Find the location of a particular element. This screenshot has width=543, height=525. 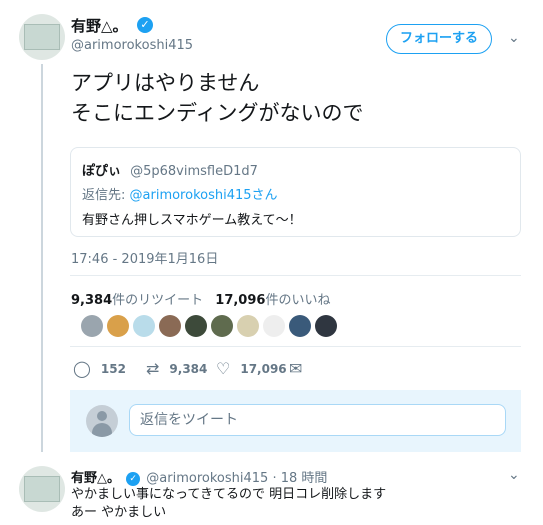

follow-button: フォローする is located at coordinates (439, 39).